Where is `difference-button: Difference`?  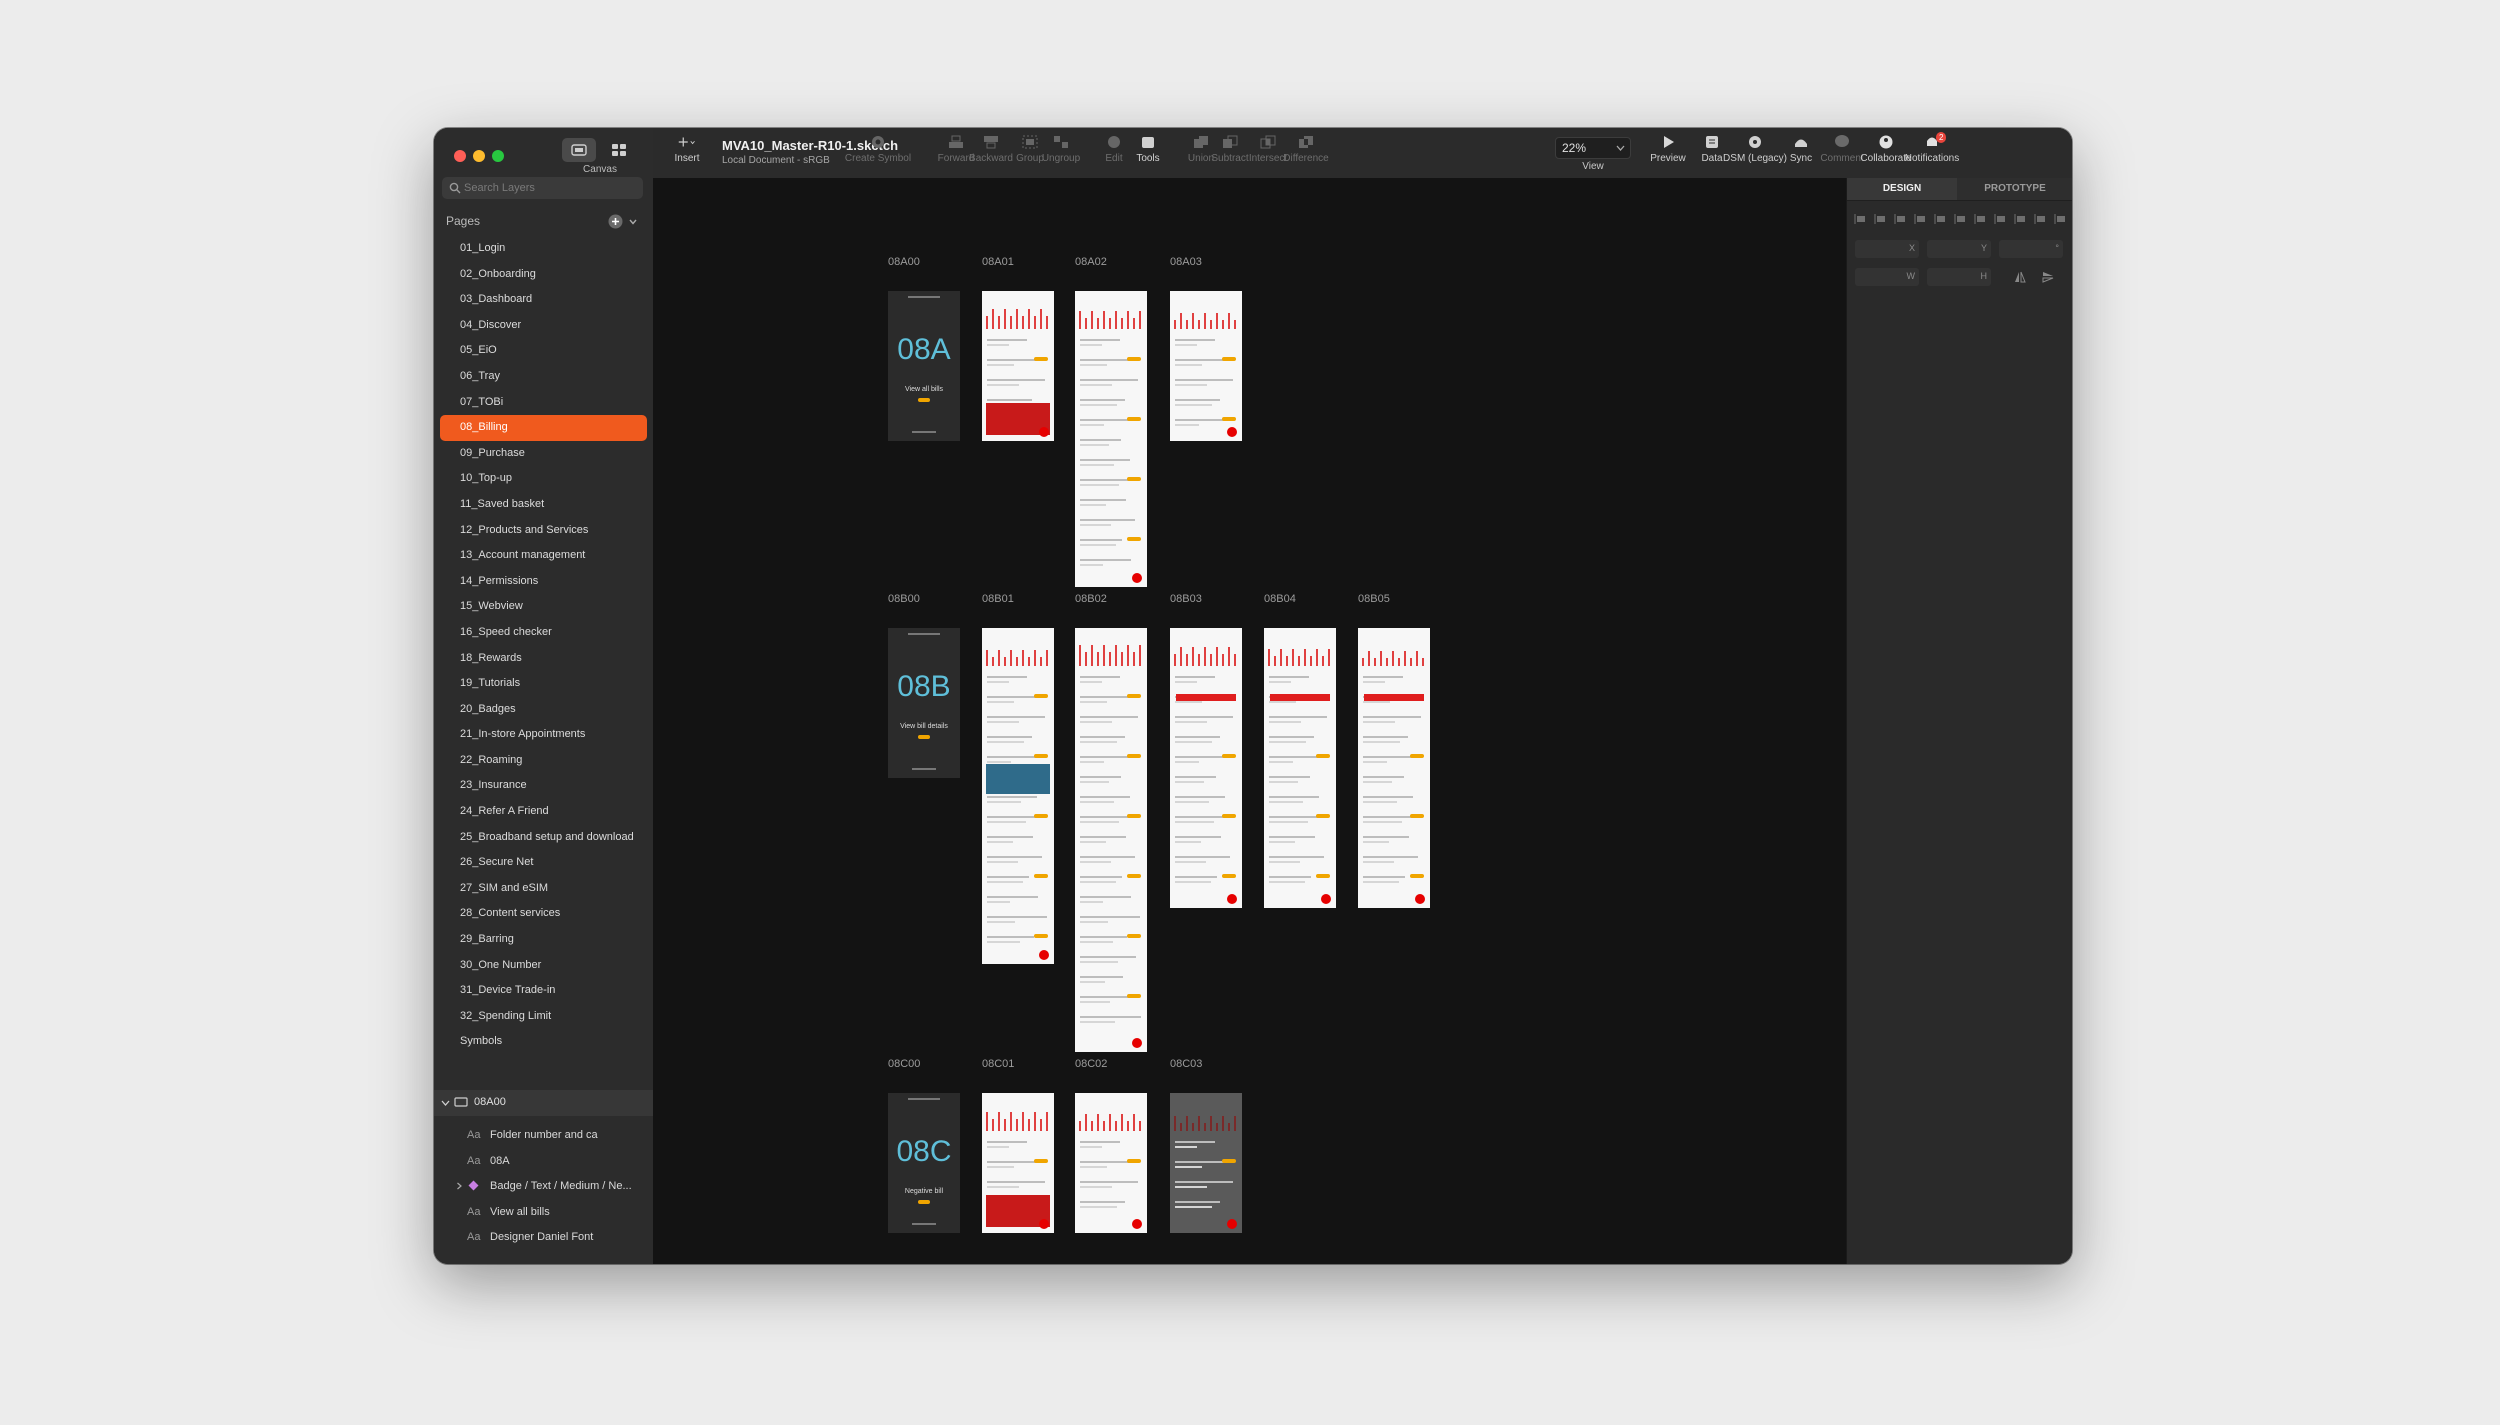 difference-button: Difference is located at coordinates (1306, 149).